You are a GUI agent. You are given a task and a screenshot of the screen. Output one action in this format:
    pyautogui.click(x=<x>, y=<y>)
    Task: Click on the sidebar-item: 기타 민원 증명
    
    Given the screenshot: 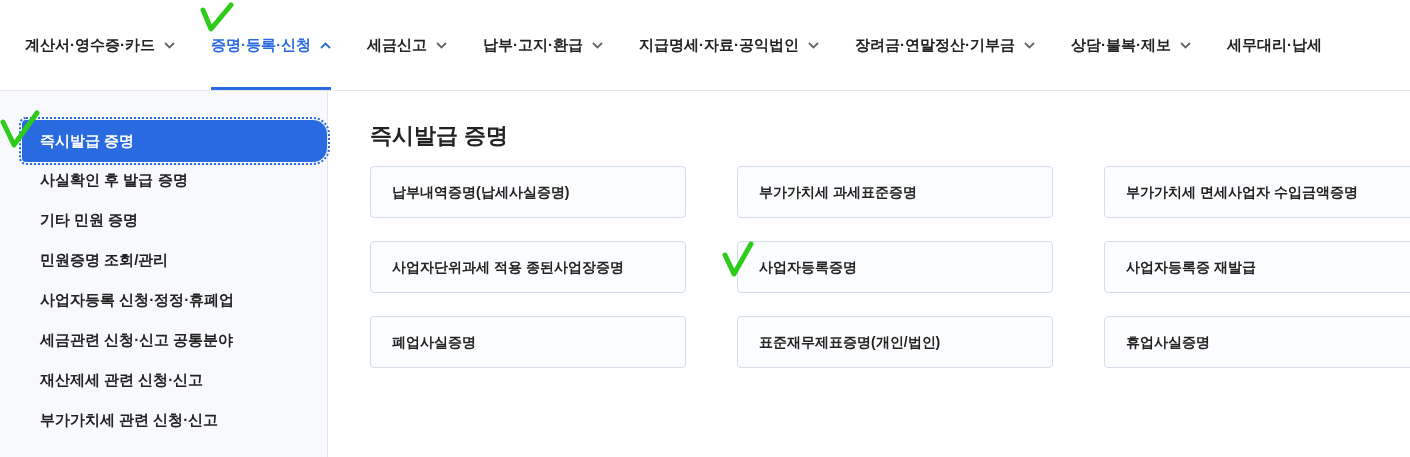 What is the action you would take?
    pyautogui.click(x=174, y=220)
    